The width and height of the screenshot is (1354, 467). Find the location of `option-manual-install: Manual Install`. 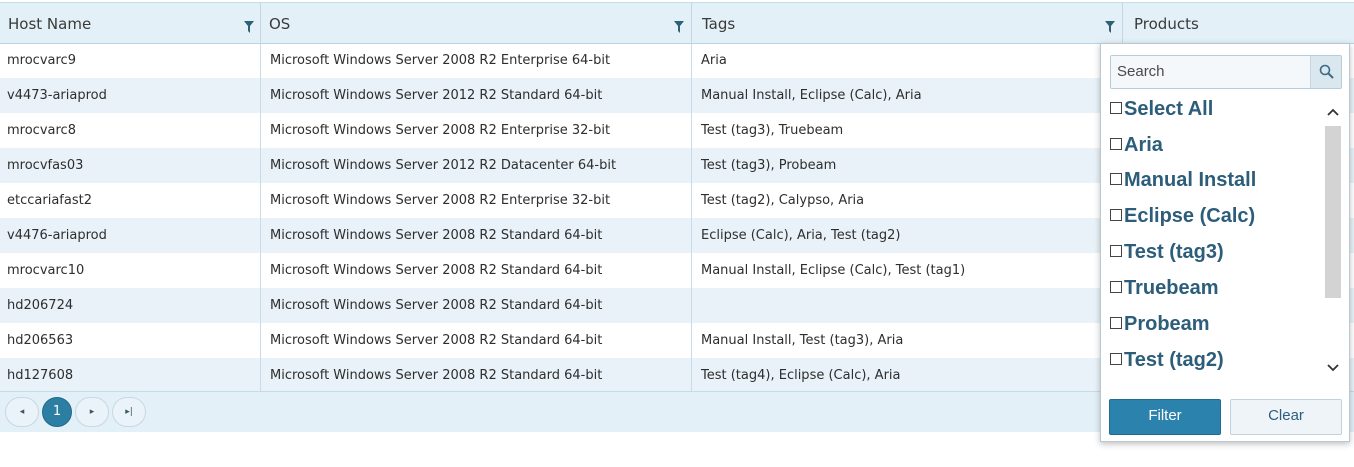

option-manual-install: Manual Install is located at coordinates (1183, 184).